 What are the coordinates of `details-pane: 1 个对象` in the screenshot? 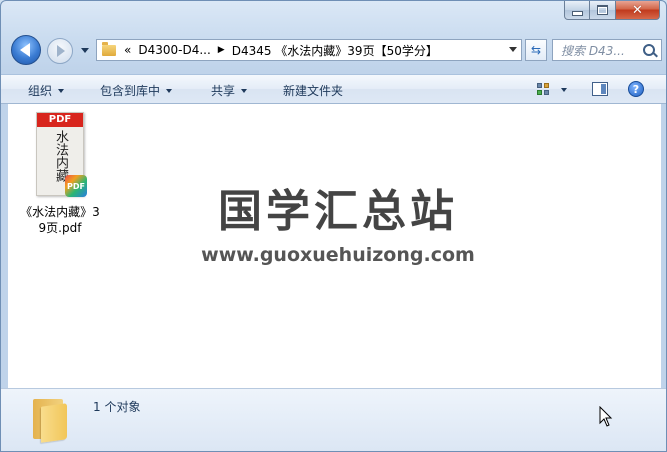 It's located at (333, 419).